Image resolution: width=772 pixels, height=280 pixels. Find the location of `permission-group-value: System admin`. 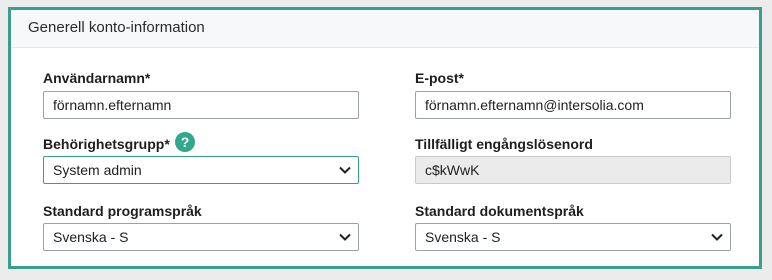

permission-group-value: System admin is located at coordinates (97, 170).